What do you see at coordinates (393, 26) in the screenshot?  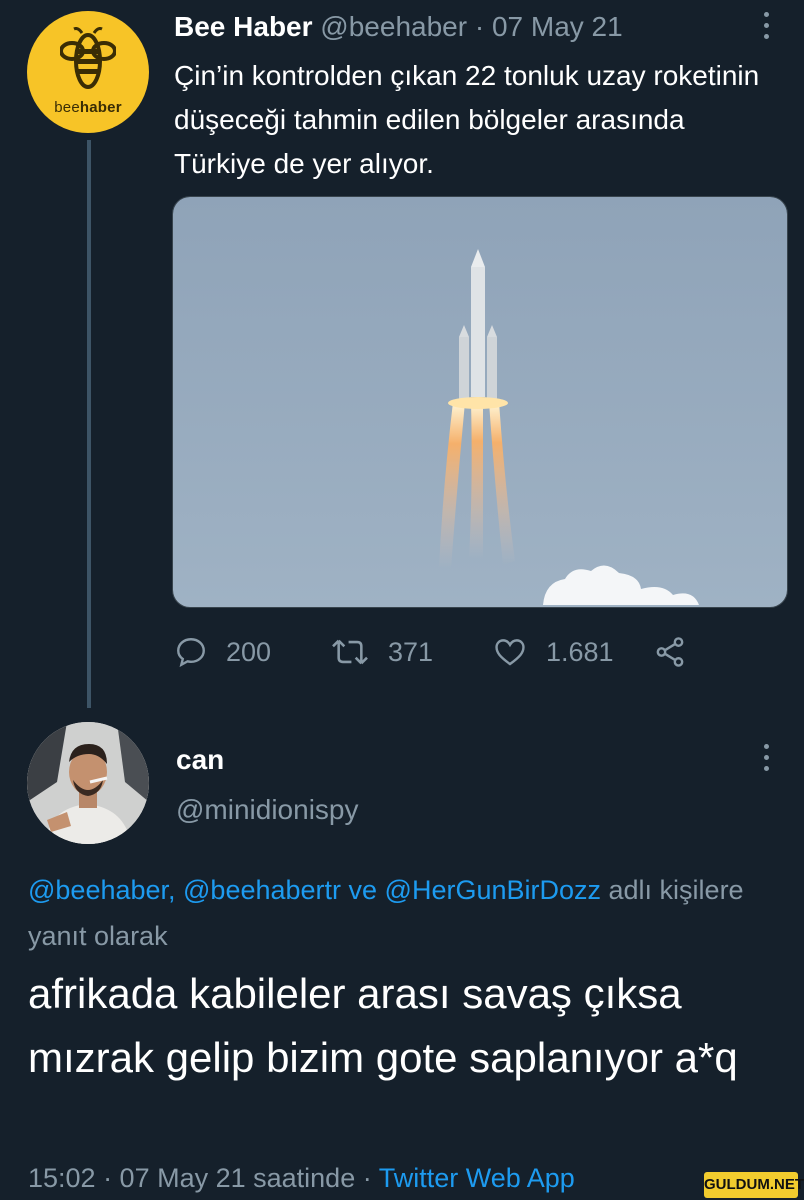 I see `user-handle: @beehaber` at bounding box center [393, 26].